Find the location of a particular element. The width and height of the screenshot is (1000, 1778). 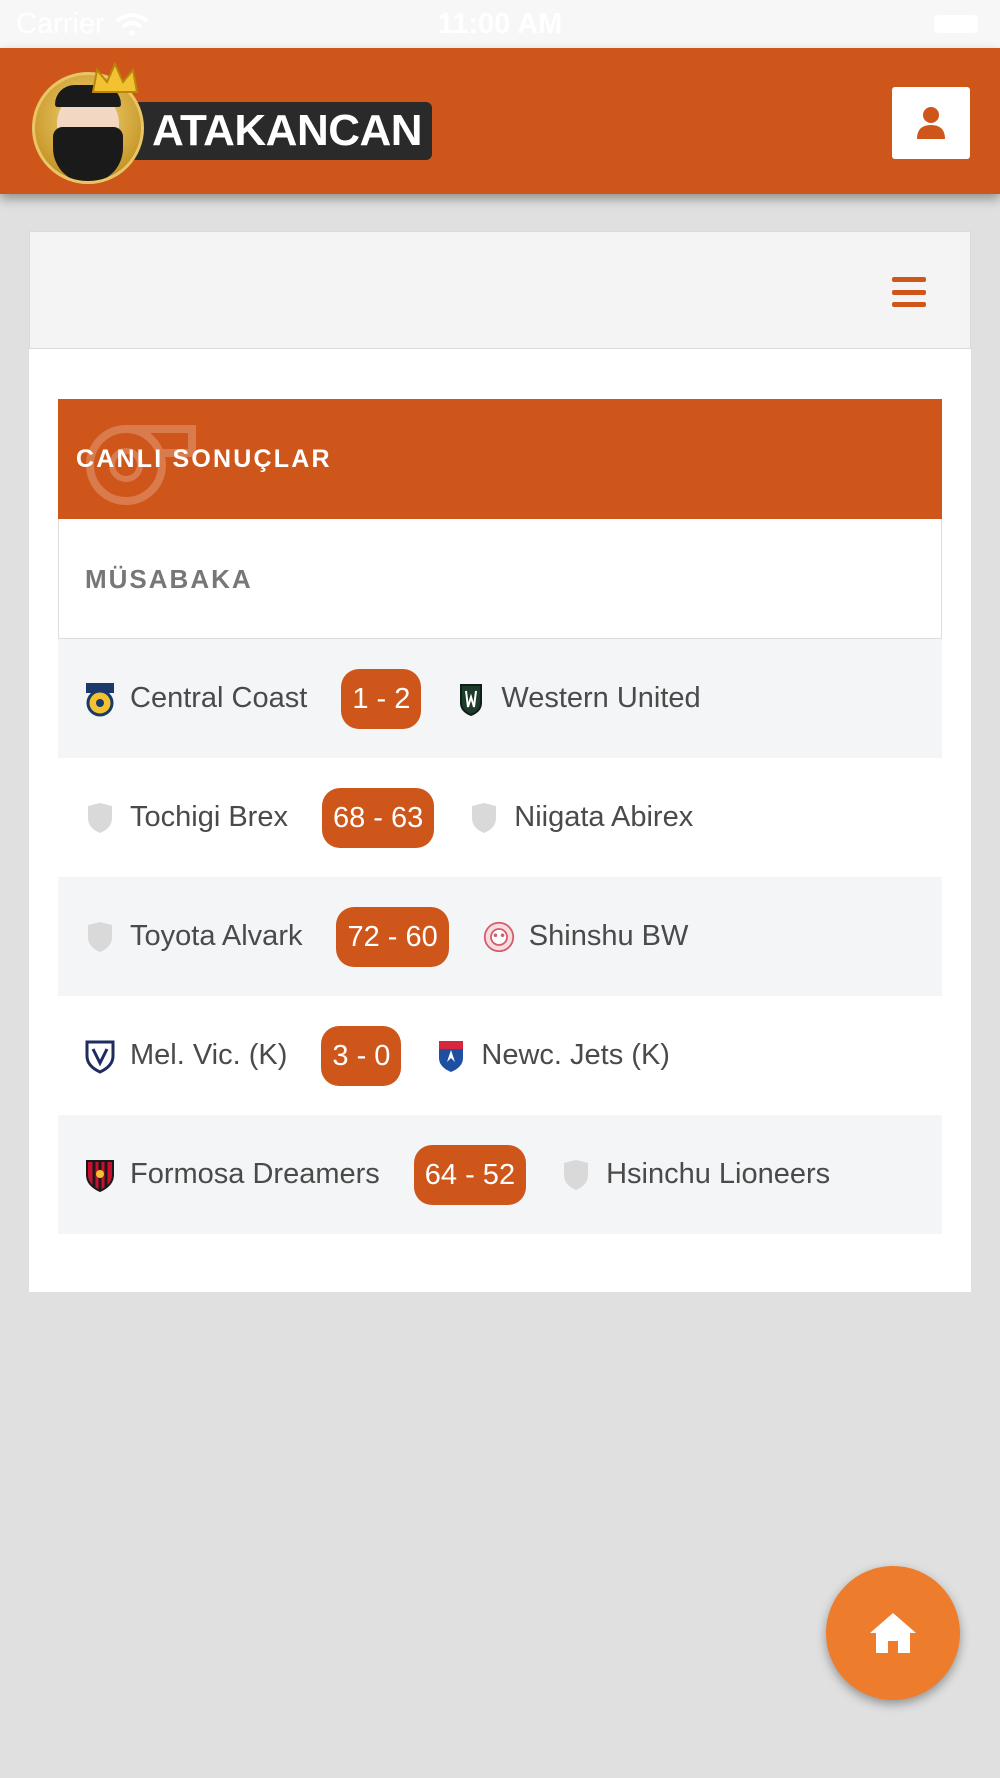

live-results-header: CANLI SONUÇLAR is located at coordinates (500, 459).